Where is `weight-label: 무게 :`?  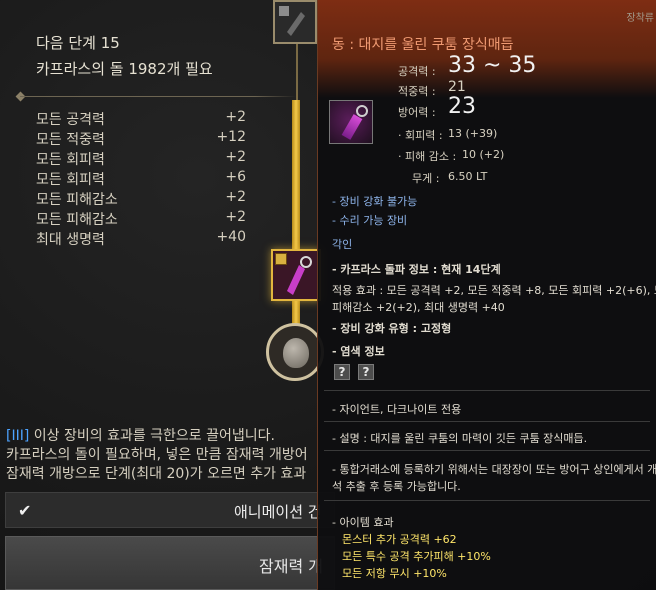
weight-label: 무게 : is located at coordinates (426, 178).